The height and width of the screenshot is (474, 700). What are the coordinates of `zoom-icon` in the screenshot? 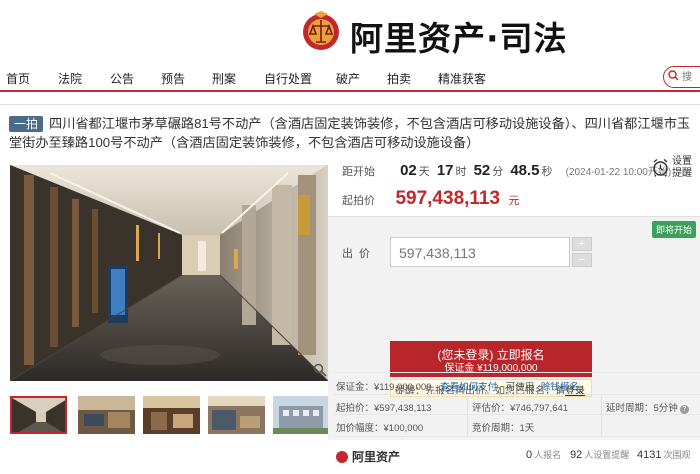 It's located at (320, 370).